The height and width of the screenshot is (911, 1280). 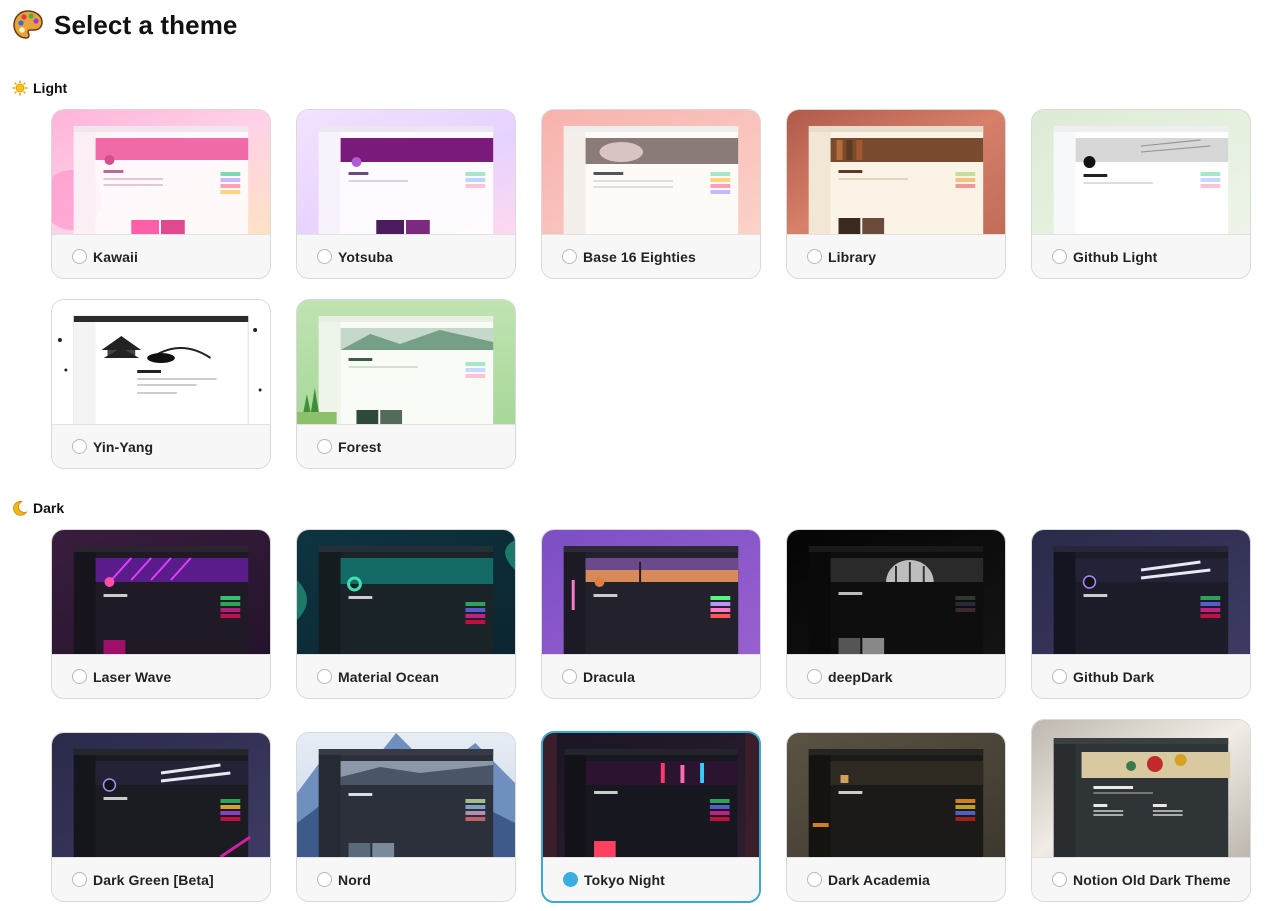 I want to click on theme-card-kawaii: Kawaii, so click(x=161, y=194).